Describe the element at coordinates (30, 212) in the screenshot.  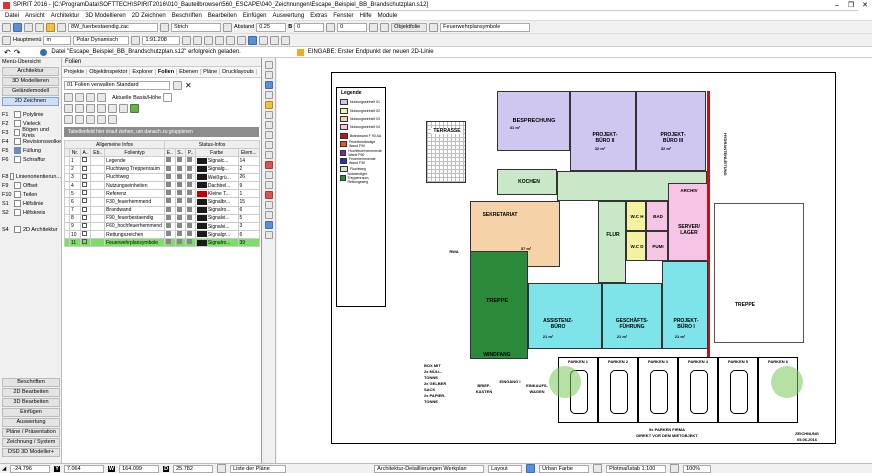
I see `fkey-hilfskreis: S2 Hilfskreis` at that location.